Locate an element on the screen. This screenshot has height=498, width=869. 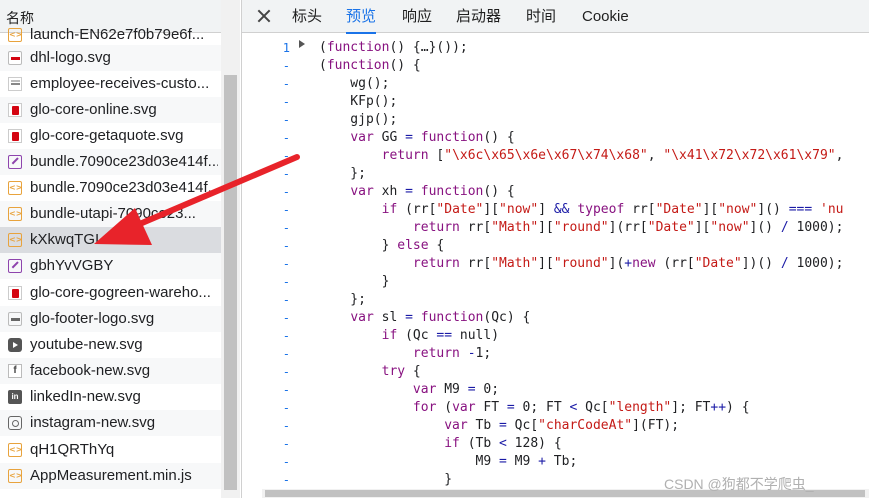
request-name: facebook-new.svg is located at coordinates (90, 370).